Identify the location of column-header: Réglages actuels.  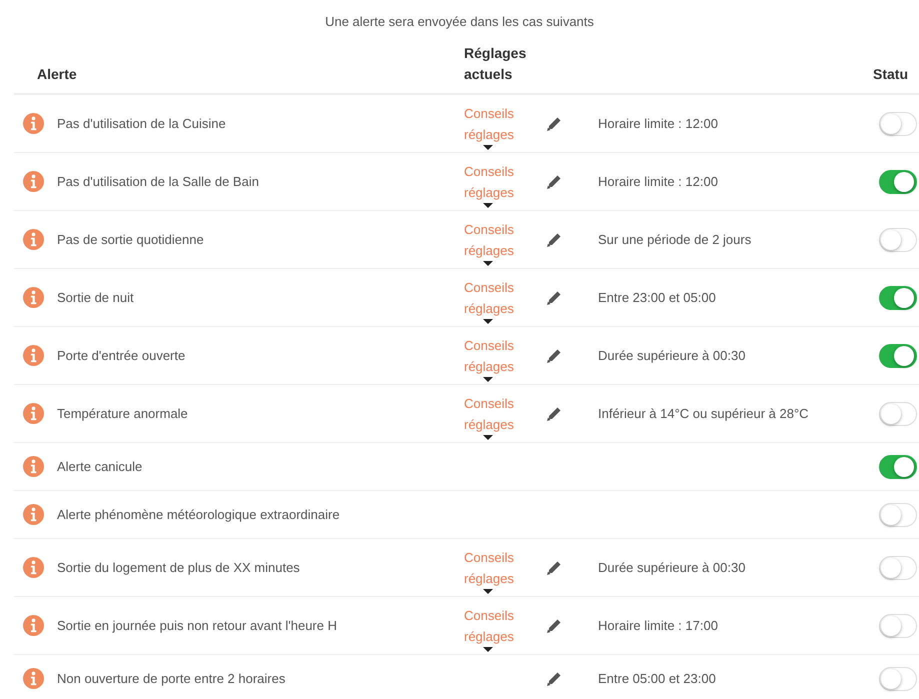
(496, 64).